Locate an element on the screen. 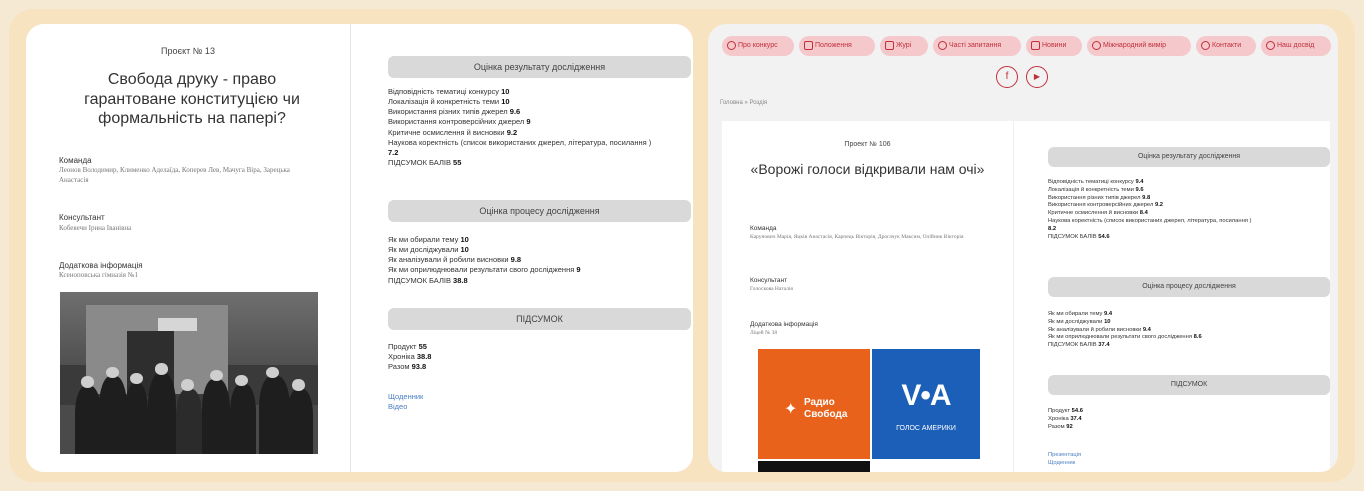 The width and height of the screenshot is (1364, 491). process-total: ПІДСУМОК БАЛІВ 38.8 is located at coordinates (428, 280).